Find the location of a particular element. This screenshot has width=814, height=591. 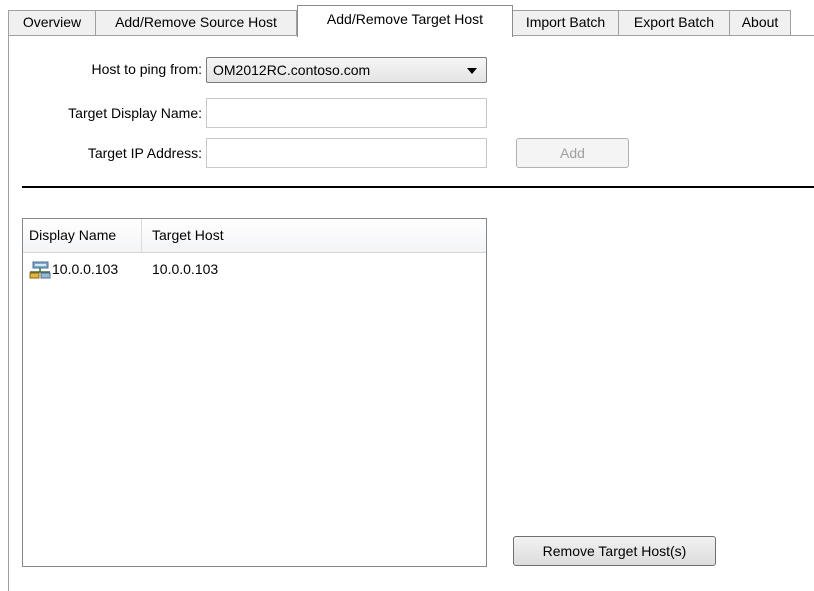

host-to-ping-value: OM2012RC.contoso.com is located at coordinates (292, 70).